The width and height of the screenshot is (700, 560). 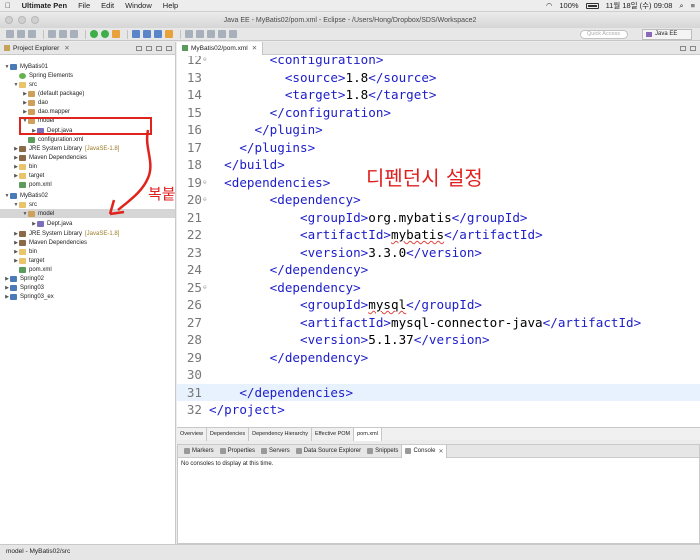 I want to click on collapse-all-icon, so click(x=139, y=48).